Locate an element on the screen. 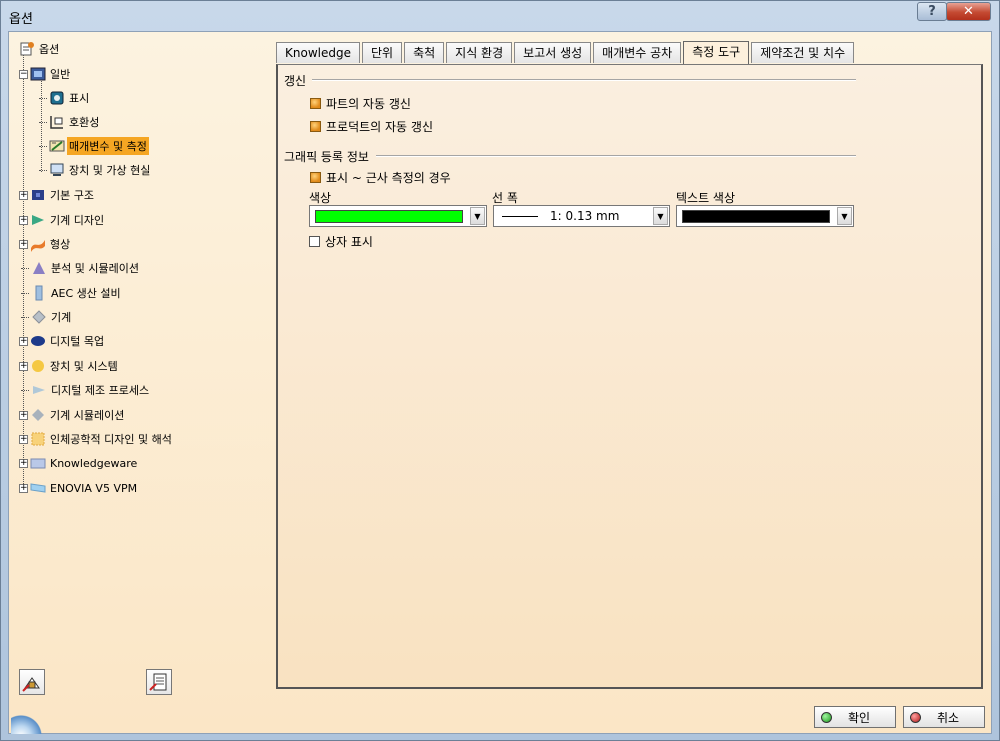 Image resolution: width=1000 pixels, height=741 pixels. auto-update-product-checkbox is located at coordinates (315, 126).